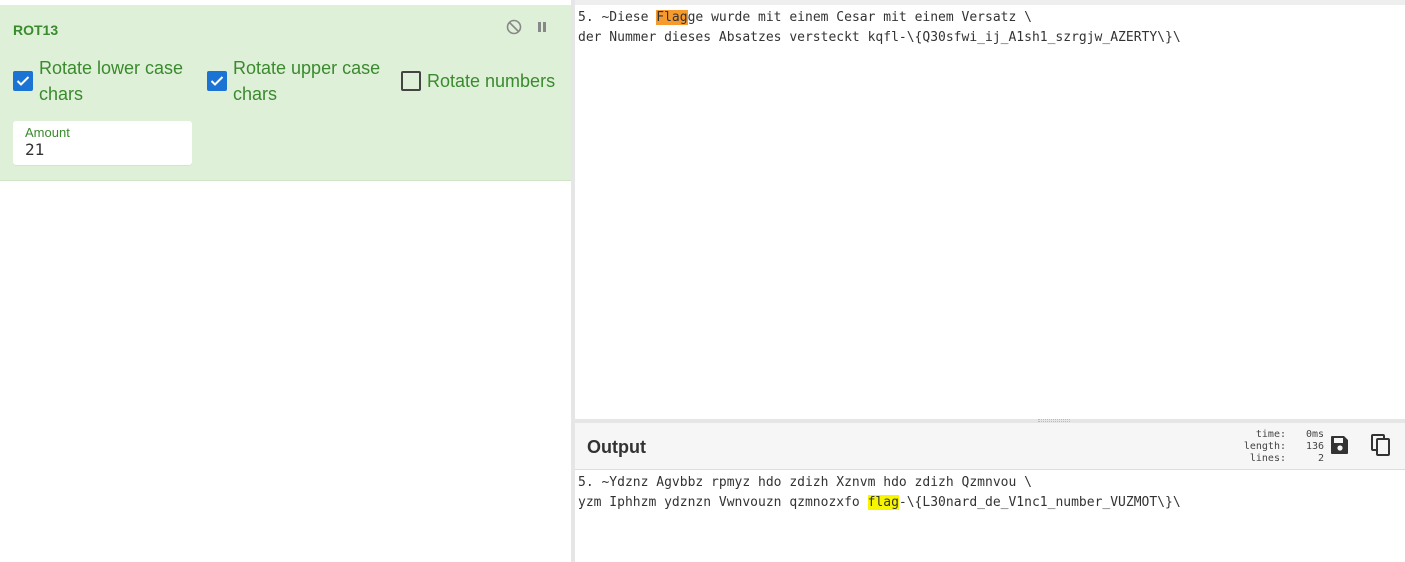 The height and width of the screenshot is (562, 1405). I want to click on rotate-lower-option: Rotate lower case chars, so click(98, 81).